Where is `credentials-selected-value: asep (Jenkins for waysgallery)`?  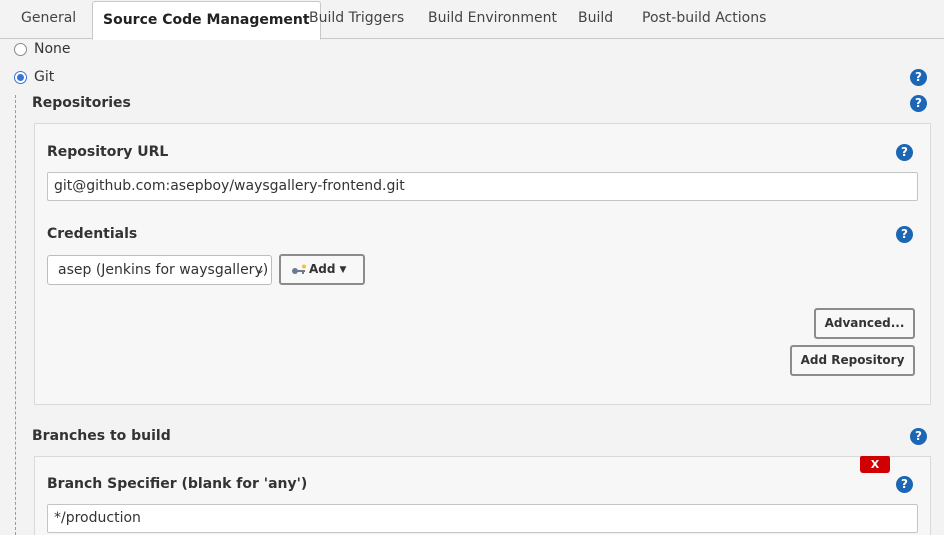
credentials-selected-value: asep (Jenkins for waysgallery) is located at coordinates (163, 270).